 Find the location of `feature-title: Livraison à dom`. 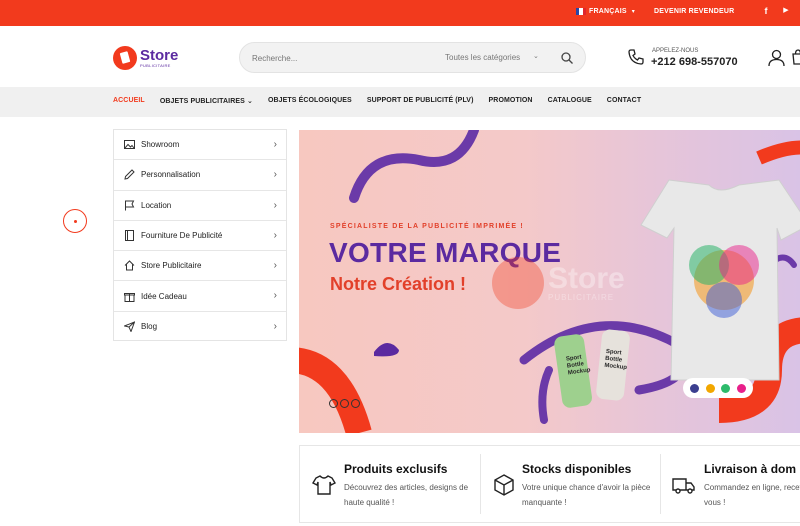

feature-title: Livraison à dom is located at coordinates (750, 469).